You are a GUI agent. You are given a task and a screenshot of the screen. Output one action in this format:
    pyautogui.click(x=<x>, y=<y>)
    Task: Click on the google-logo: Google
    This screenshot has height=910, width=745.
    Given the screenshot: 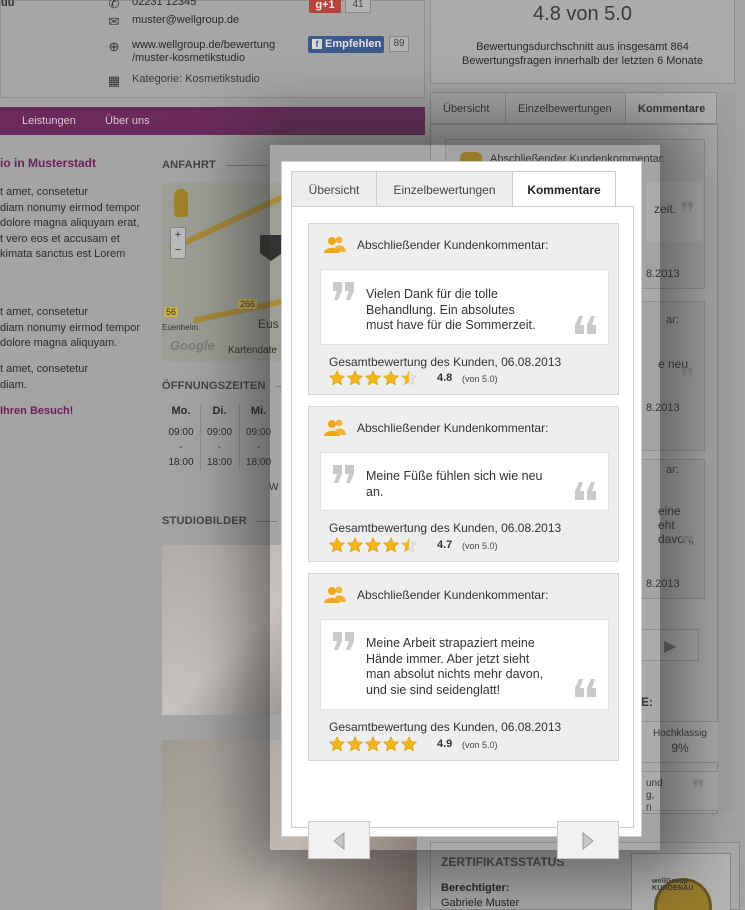 What is the action you would take?
    pyautogui.click(x=192, y=345)
    